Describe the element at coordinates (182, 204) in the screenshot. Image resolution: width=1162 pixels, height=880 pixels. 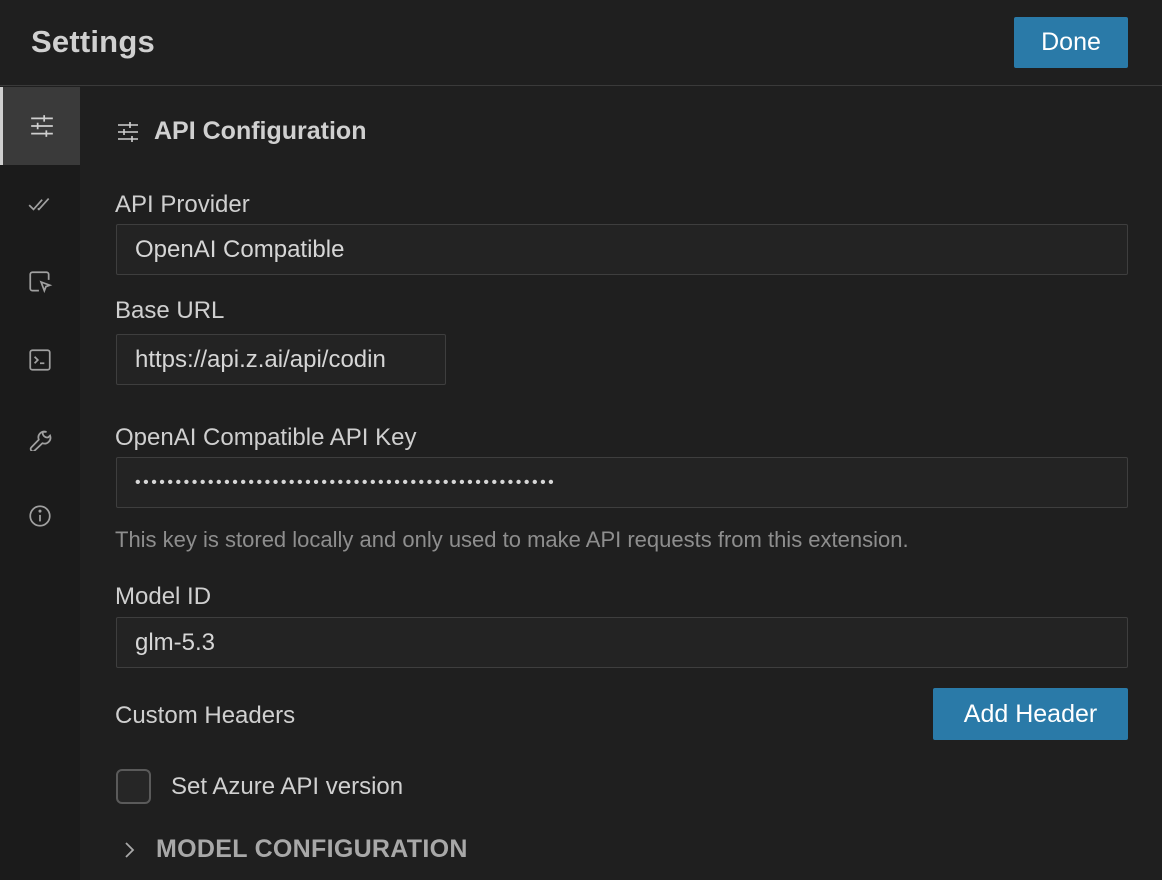
I see `api-provider-label: API Provider` at that location.